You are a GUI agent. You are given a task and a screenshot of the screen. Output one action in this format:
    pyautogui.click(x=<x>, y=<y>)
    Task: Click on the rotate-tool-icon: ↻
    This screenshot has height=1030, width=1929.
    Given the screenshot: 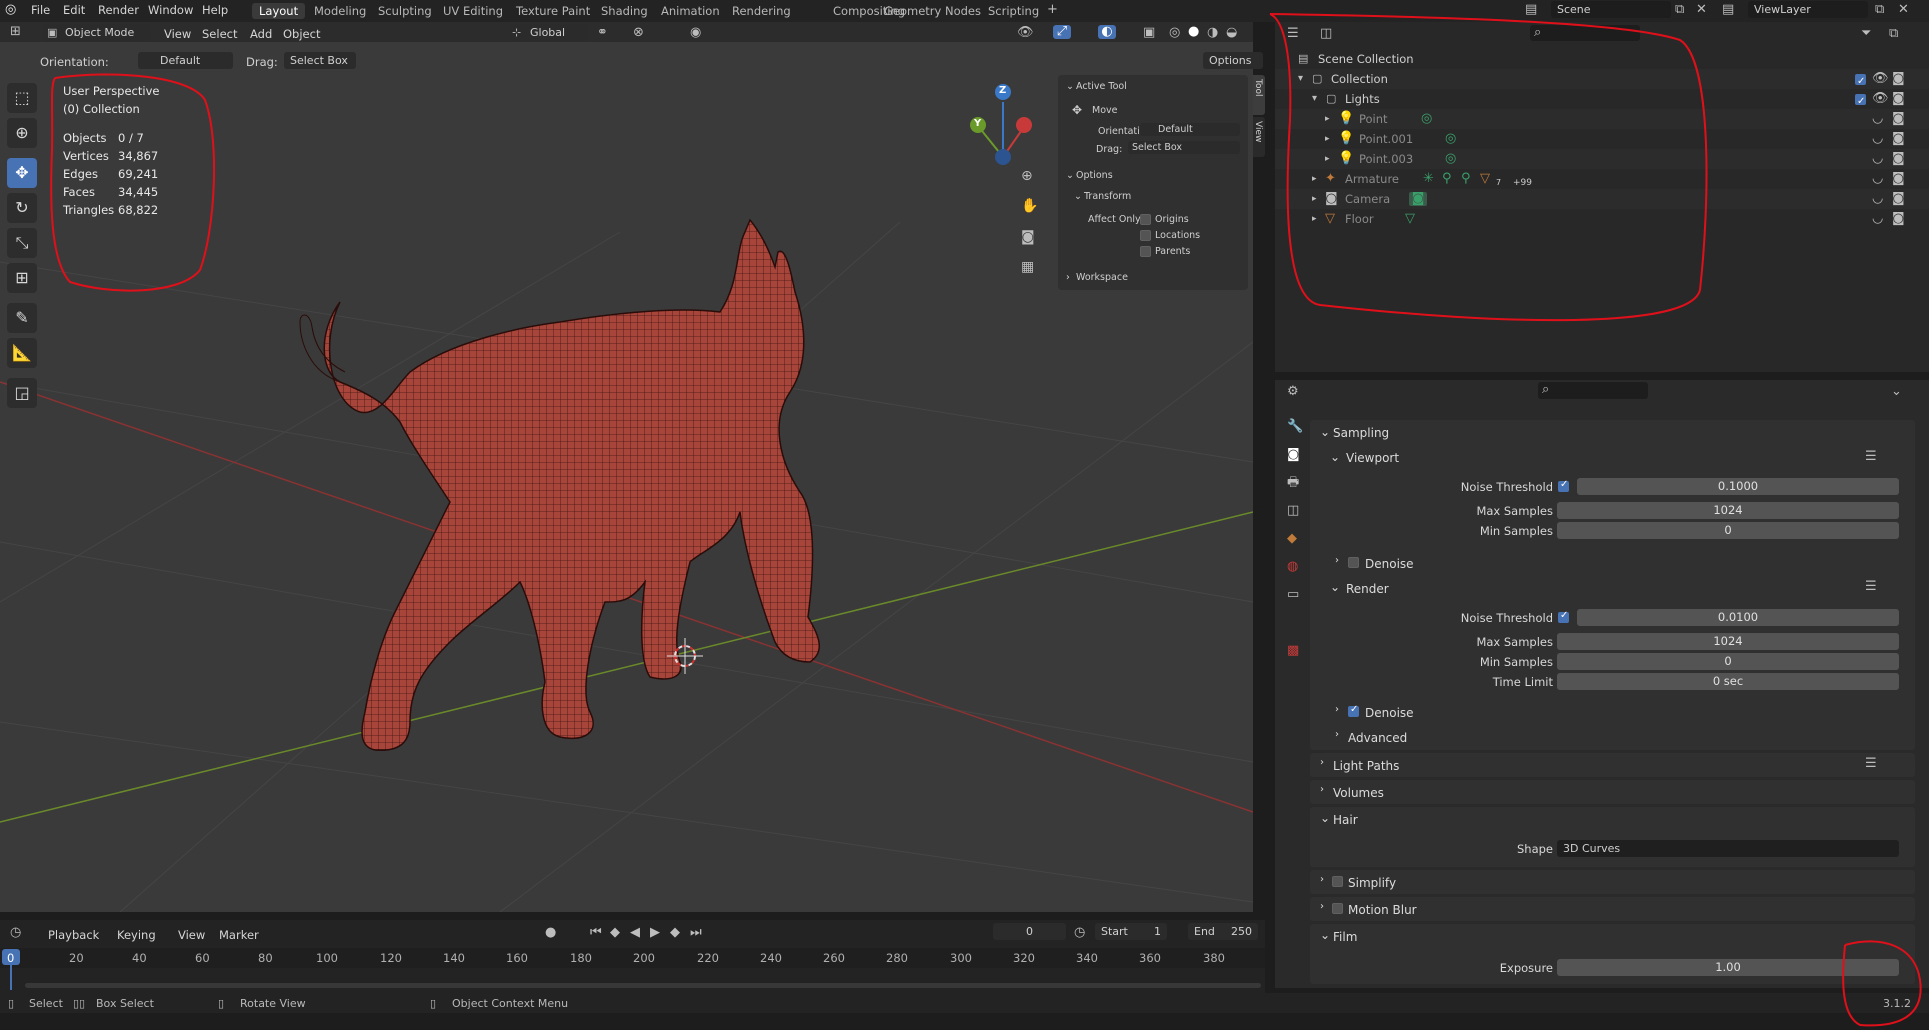 What is the action you would take?
    pyautogui.click(x=22, y=208)
    